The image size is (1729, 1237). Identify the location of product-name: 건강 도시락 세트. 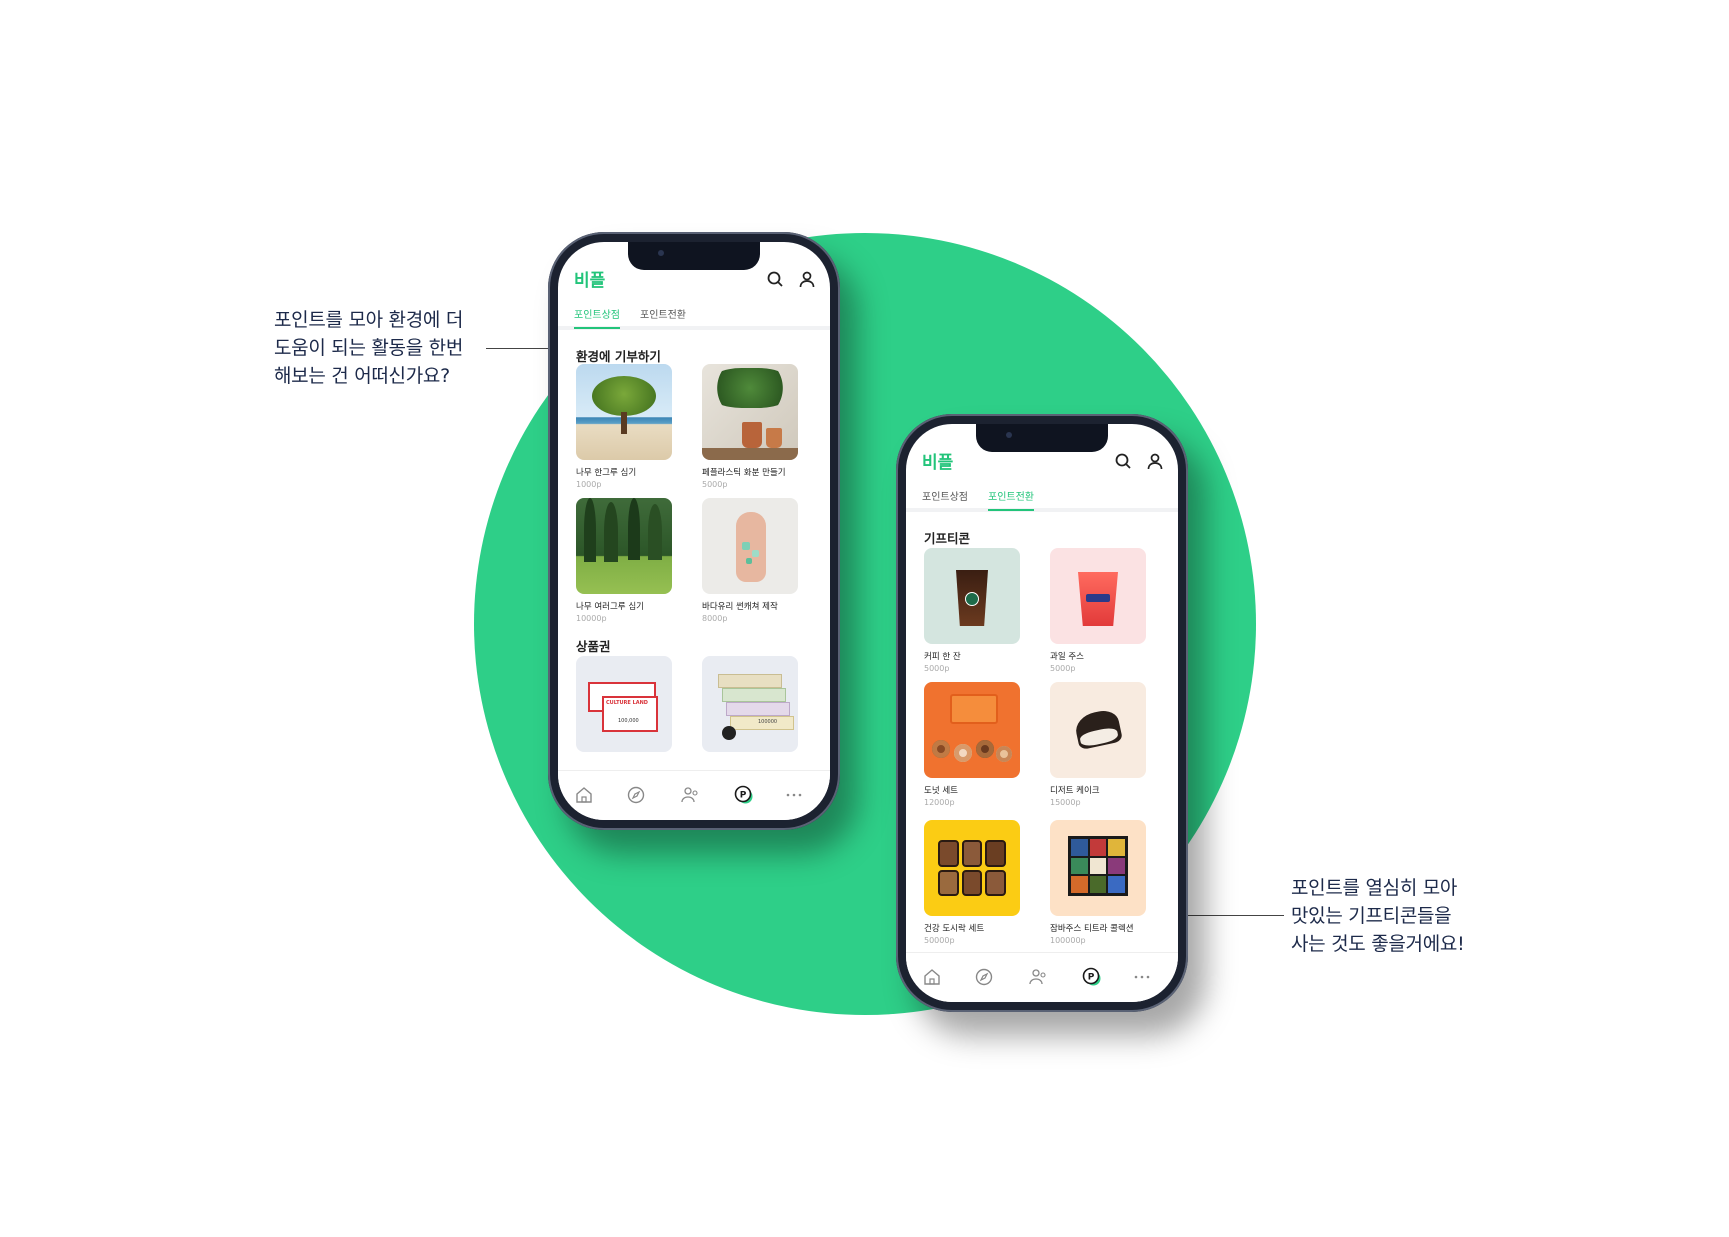
(954, 929).